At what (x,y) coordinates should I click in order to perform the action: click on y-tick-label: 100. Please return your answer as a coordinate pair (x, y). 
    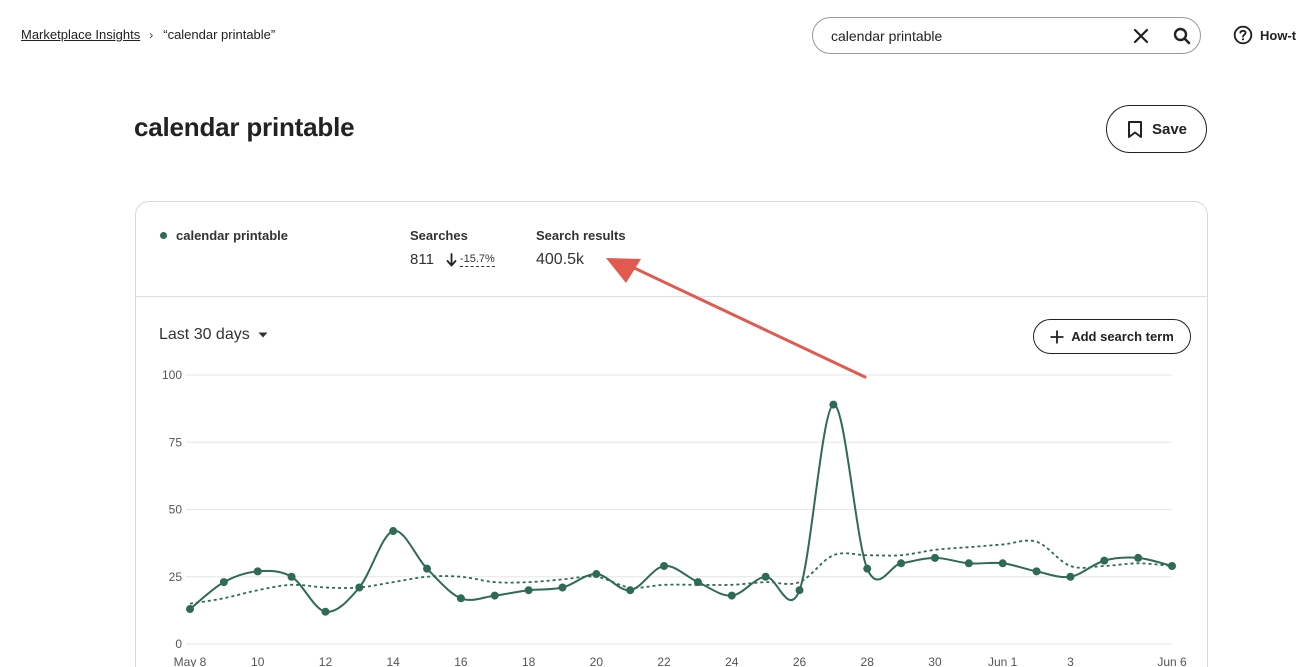
    Looking at the image, I should click on (172, 375).